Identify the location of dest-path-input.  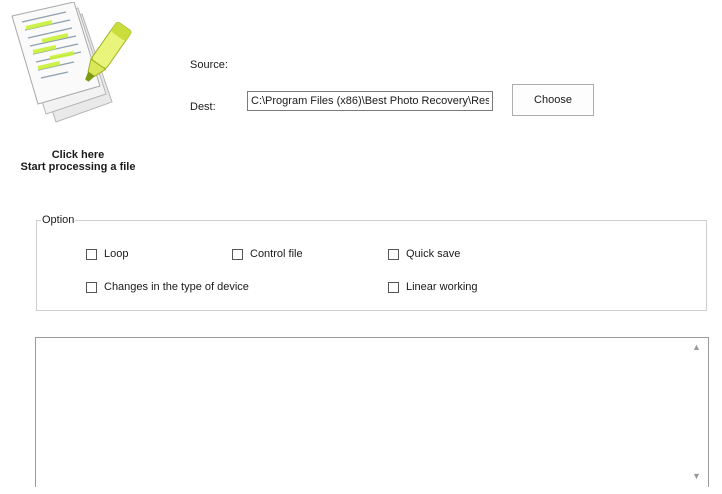
(370, 101).